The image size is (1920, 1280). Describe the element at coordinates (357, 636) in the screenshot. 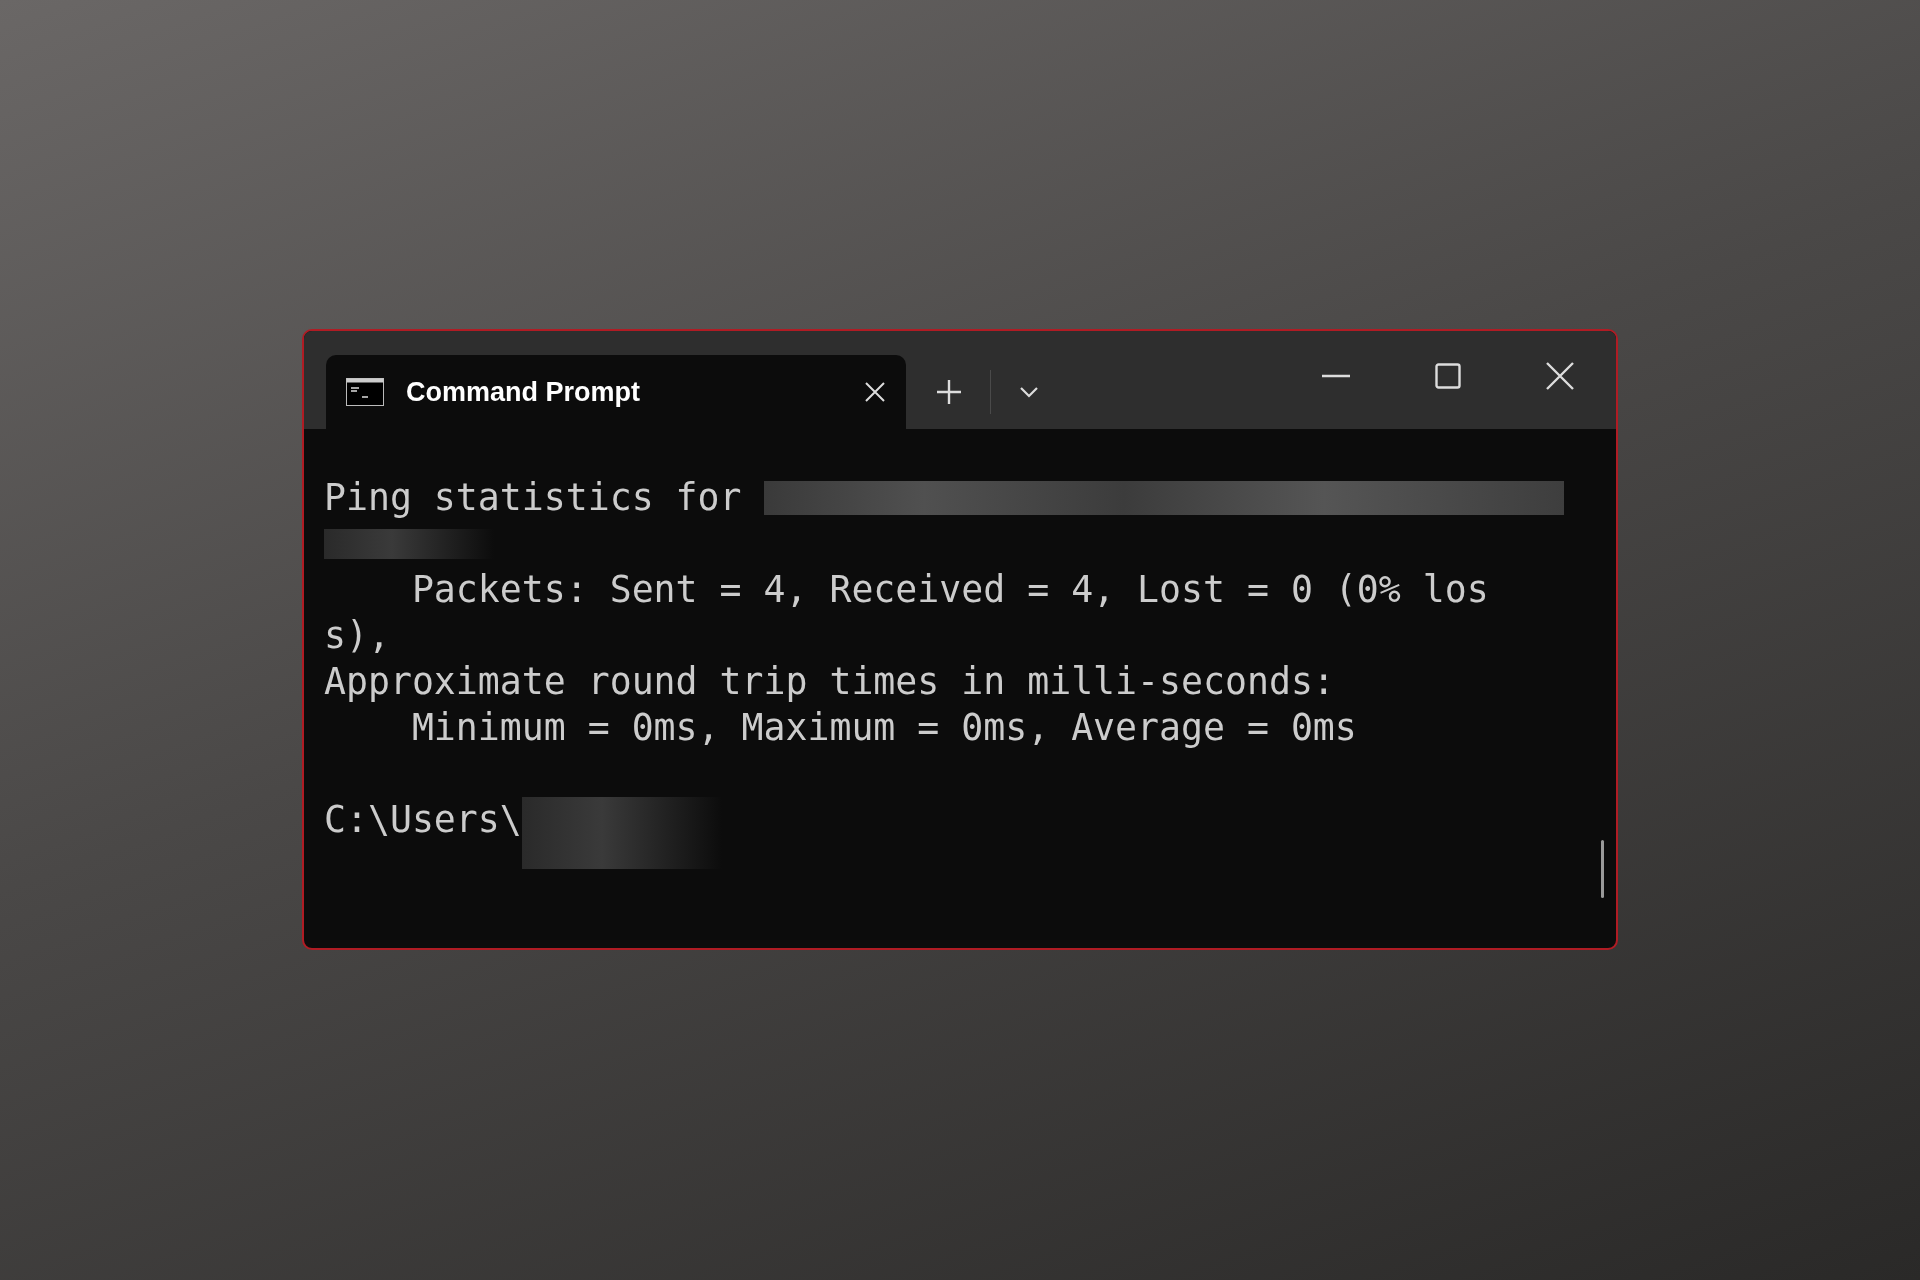

I see `terminal-text: s),` at that location.